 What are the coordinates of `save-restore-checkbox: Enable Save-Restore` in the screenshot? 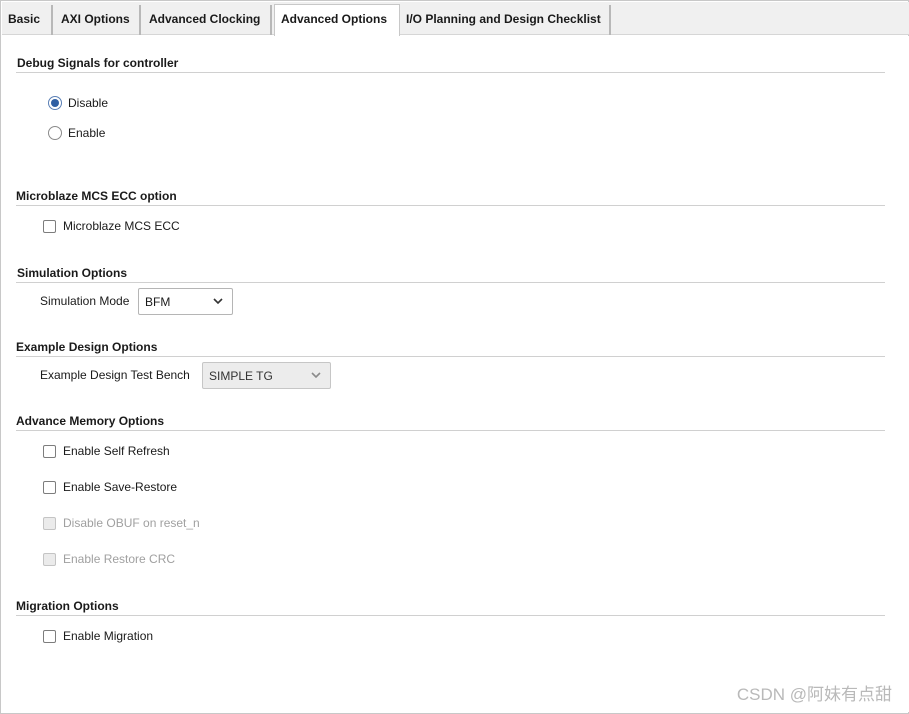 It's located at (110, 487).